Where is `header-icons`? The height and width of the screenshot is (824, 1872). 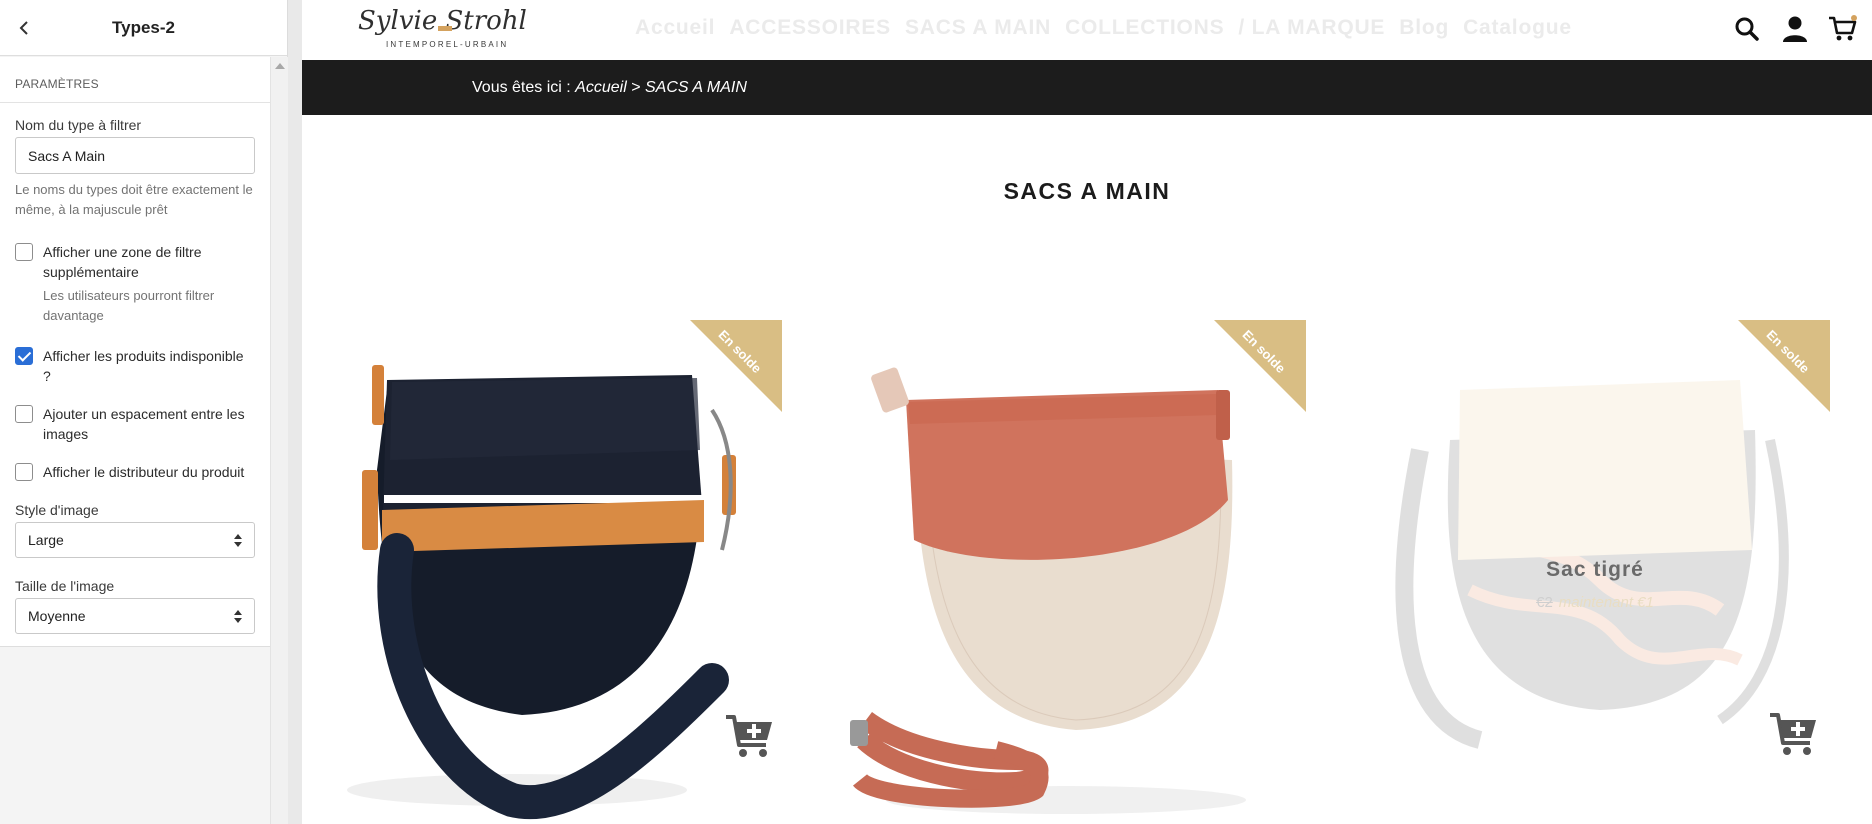
header-icons is located at coordinates (1795, 29).